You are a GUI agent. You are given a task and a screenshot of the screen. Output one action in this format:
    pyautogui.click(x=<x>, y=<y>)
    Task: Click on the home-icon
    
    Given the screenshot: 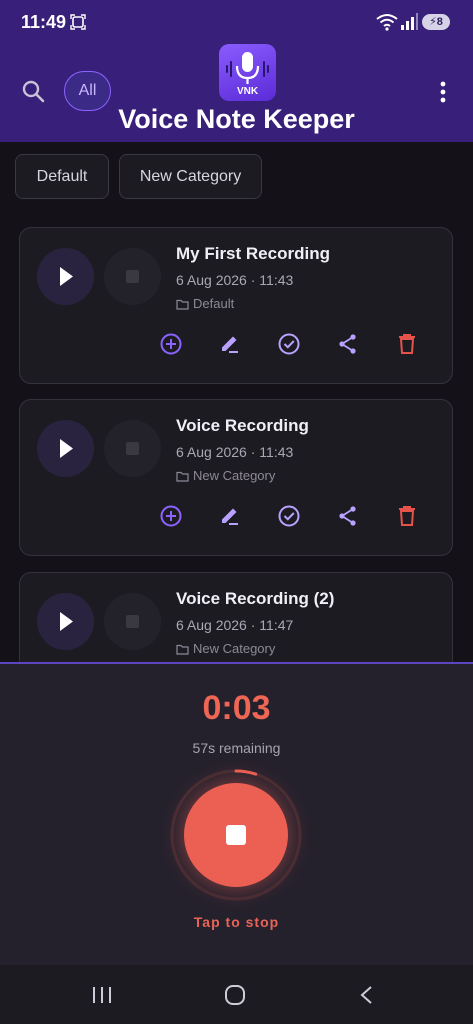 What is the action you would take?
    pyautogui.click(x=235, y=995)
    